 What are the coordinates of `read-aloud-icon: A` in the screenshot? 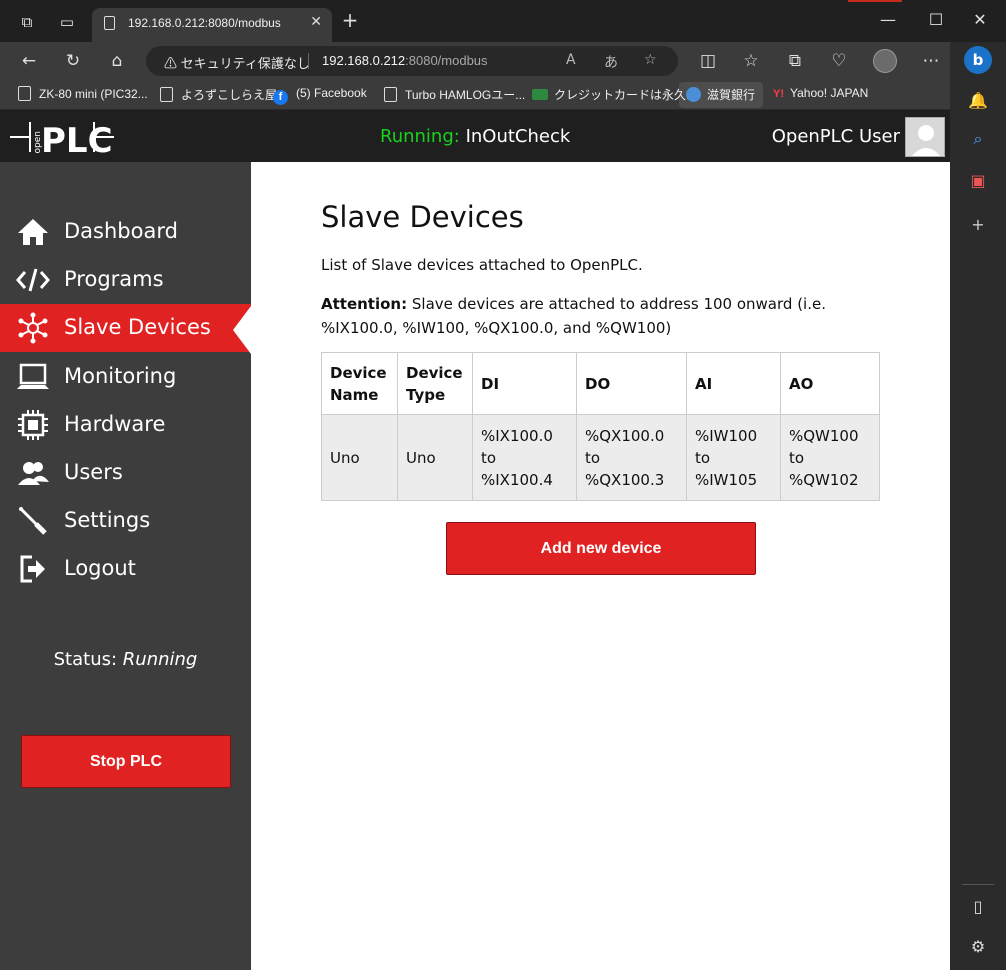 It's located at (571, 60).